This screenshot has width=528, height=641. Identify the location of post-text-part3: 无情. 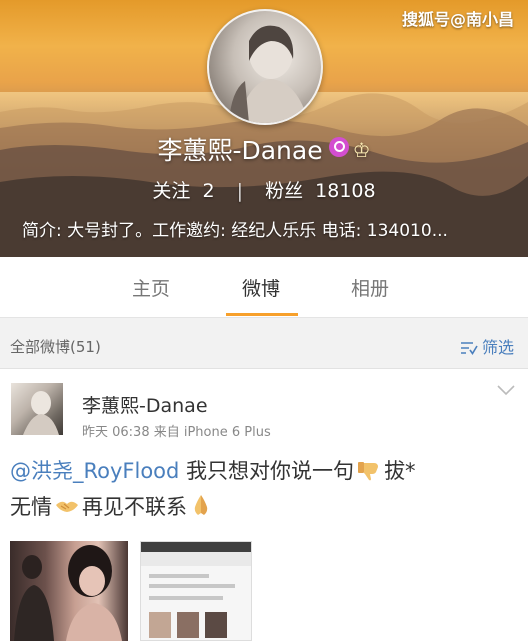
(31, 507).